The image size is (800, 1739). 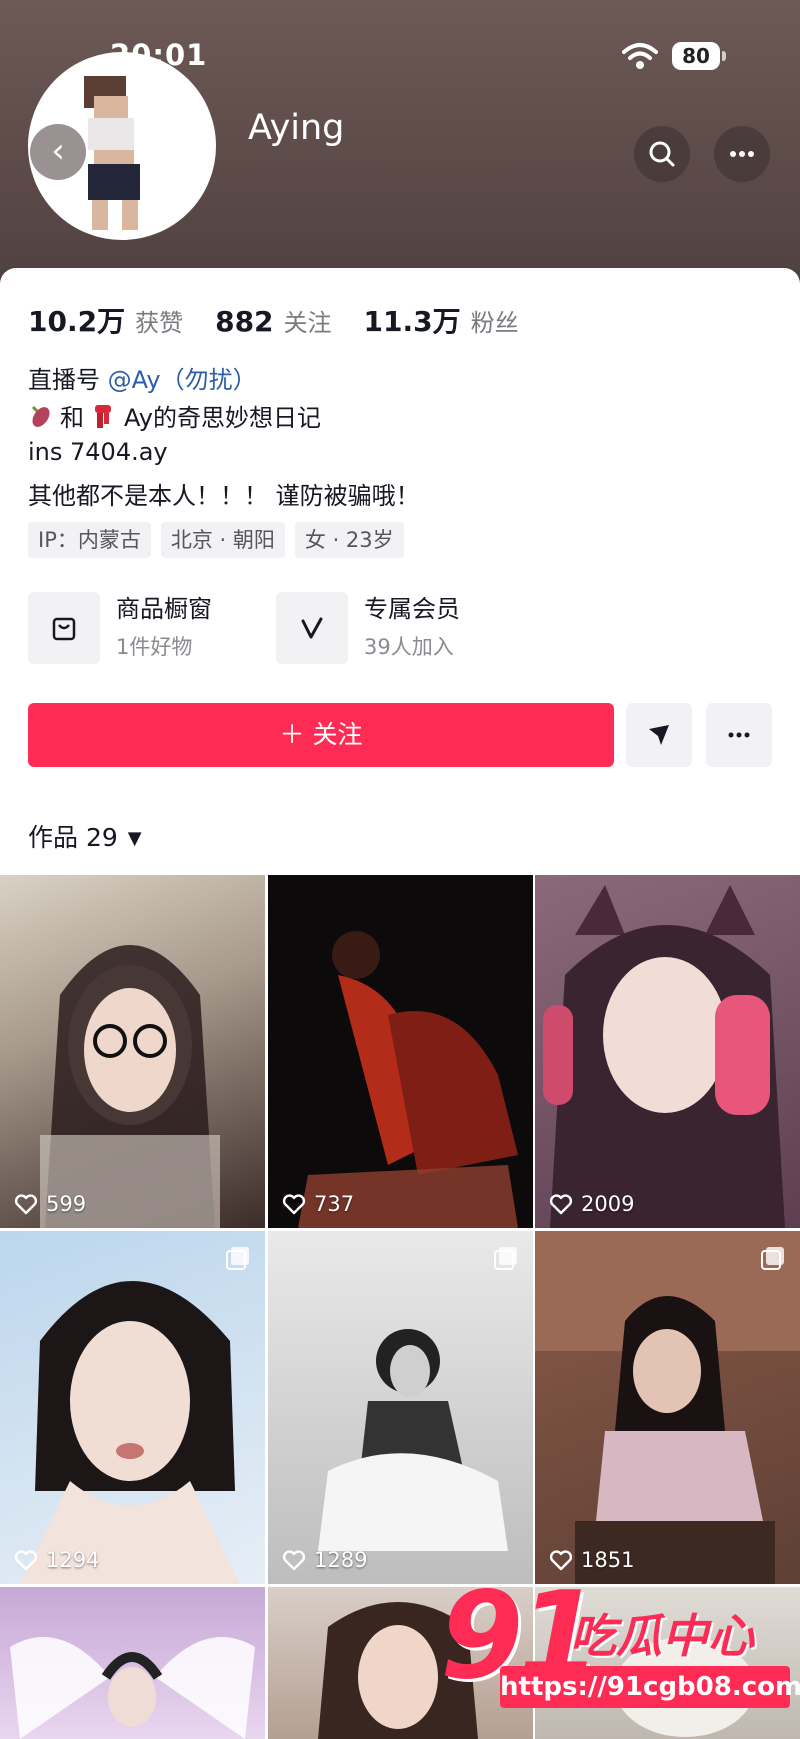 I want to click on video-tile: 2009, so click(x=667, y=1051).